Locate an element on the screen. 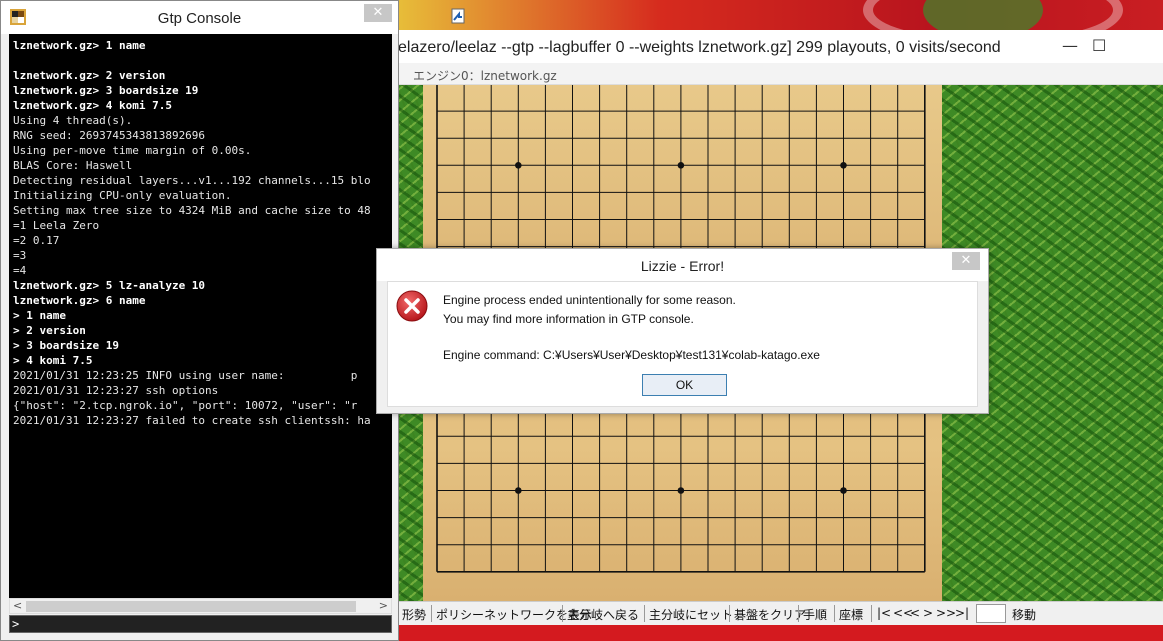 This screenshot has width=1163, height=641. toolbar-button: 座標 is located at coordinates (851, 614).